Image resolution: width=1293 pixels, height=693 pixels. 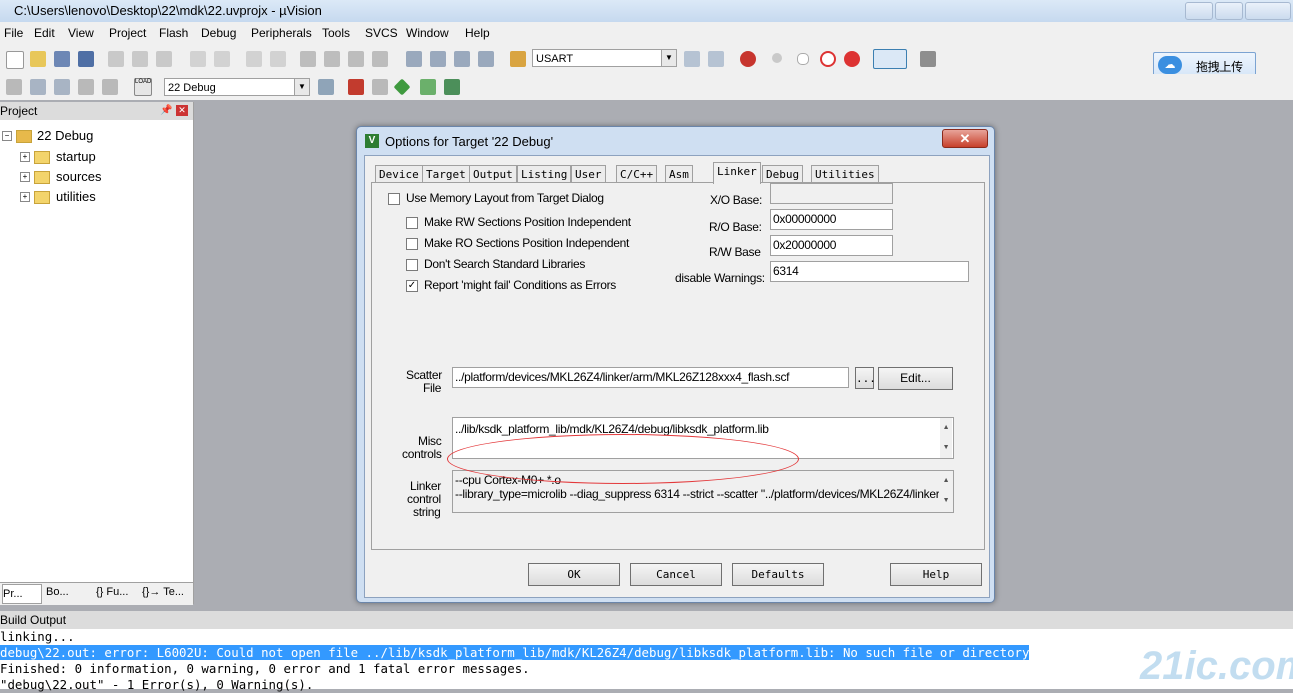 What do you see at coordinates (412, 244) in the screenshot?
I see `ro-independent-checkbox` at bounding box center [412, 244].